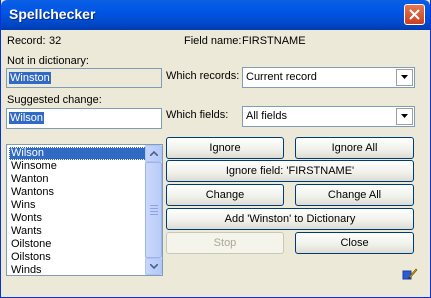 This screenshot has width=431, height=298. Describe the element at coordinates (225, 243) in the screenshot. I see `stop-button: Stop` at that location.